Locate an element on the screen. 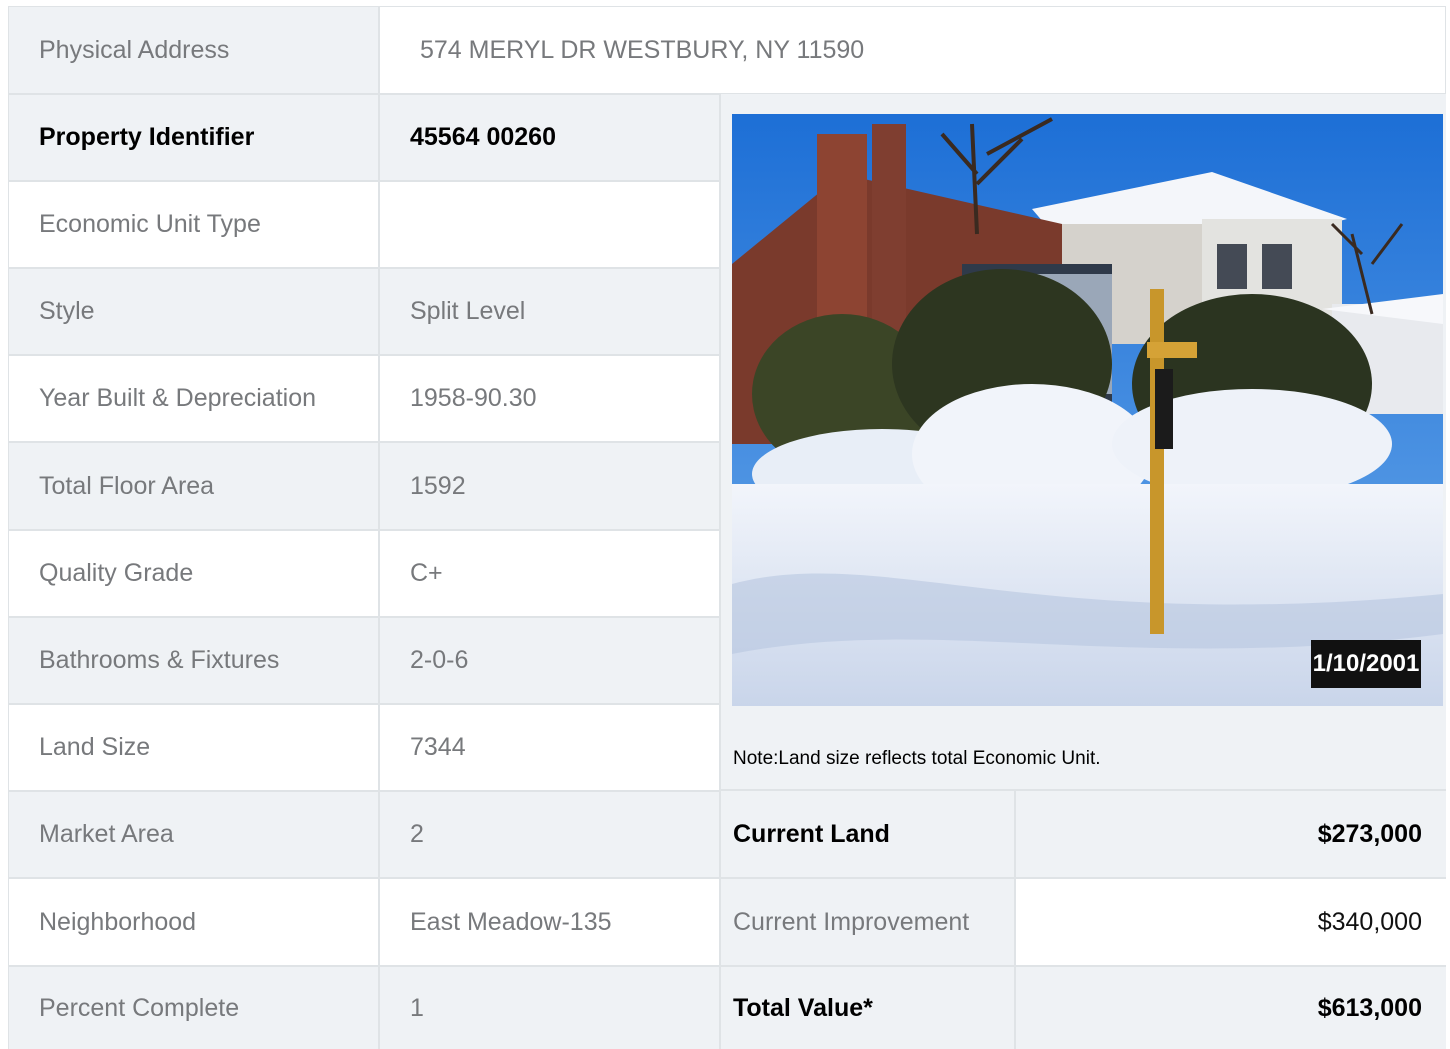 The height and width of the screenshot is (1049, 1450). row-value: 2 is located at coordinates (417, 834).